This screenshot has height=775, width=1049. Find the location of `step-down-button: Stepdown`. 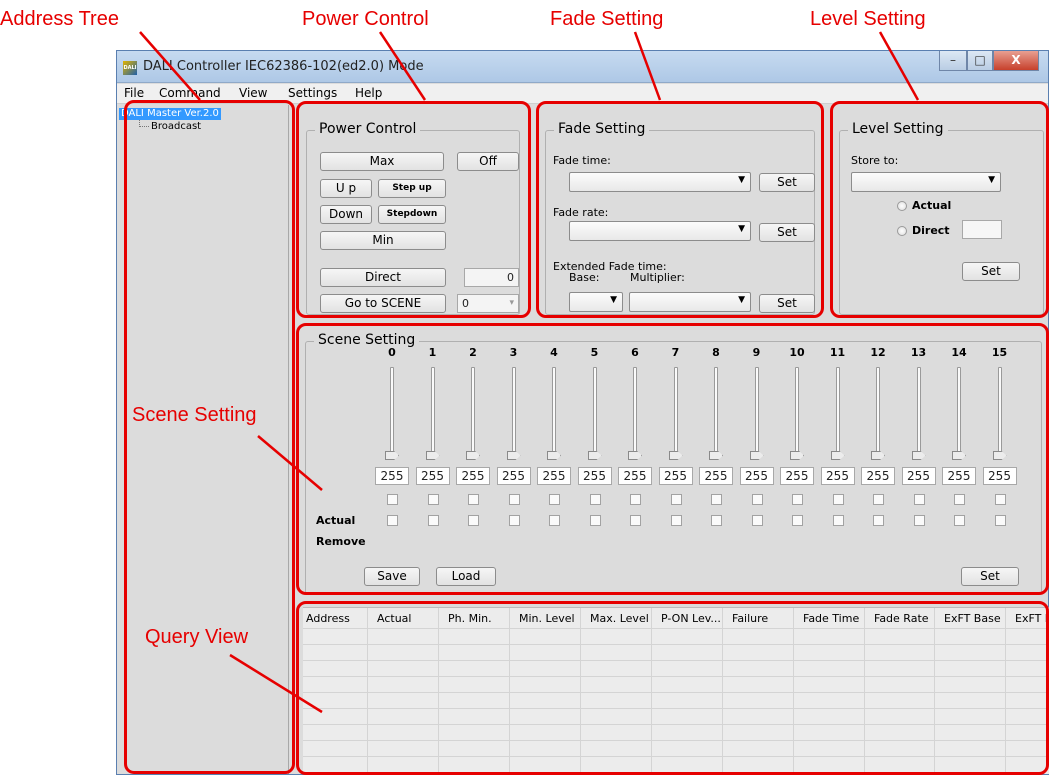

step-down-button: Stepdown is located at coordinates (412, 214).